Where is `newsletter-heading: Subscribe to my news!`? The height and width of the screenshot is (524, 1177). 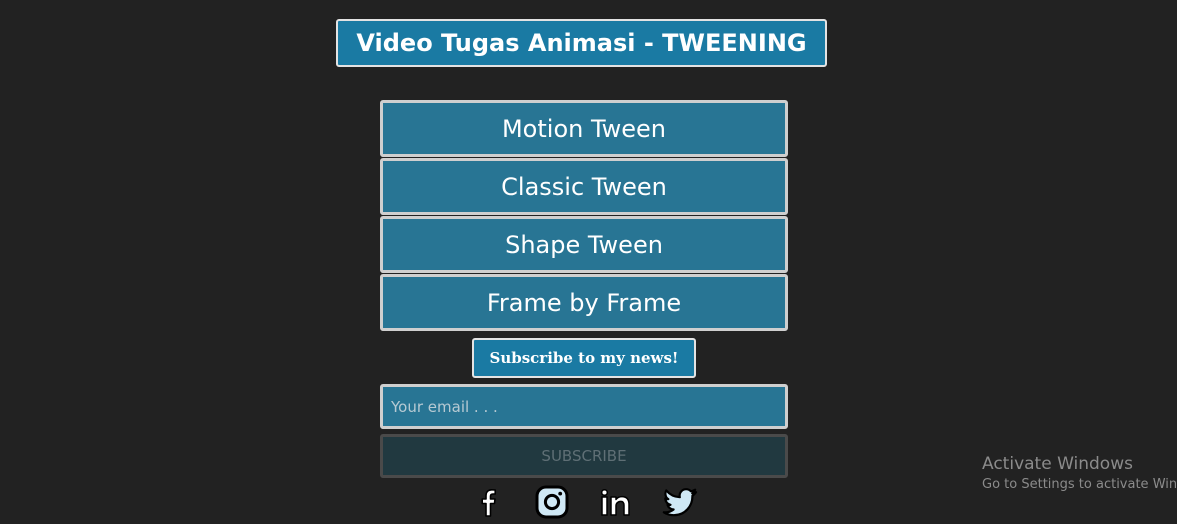
newsletter-heading: Subscribe to my news! is located at coordinates (584, 358).